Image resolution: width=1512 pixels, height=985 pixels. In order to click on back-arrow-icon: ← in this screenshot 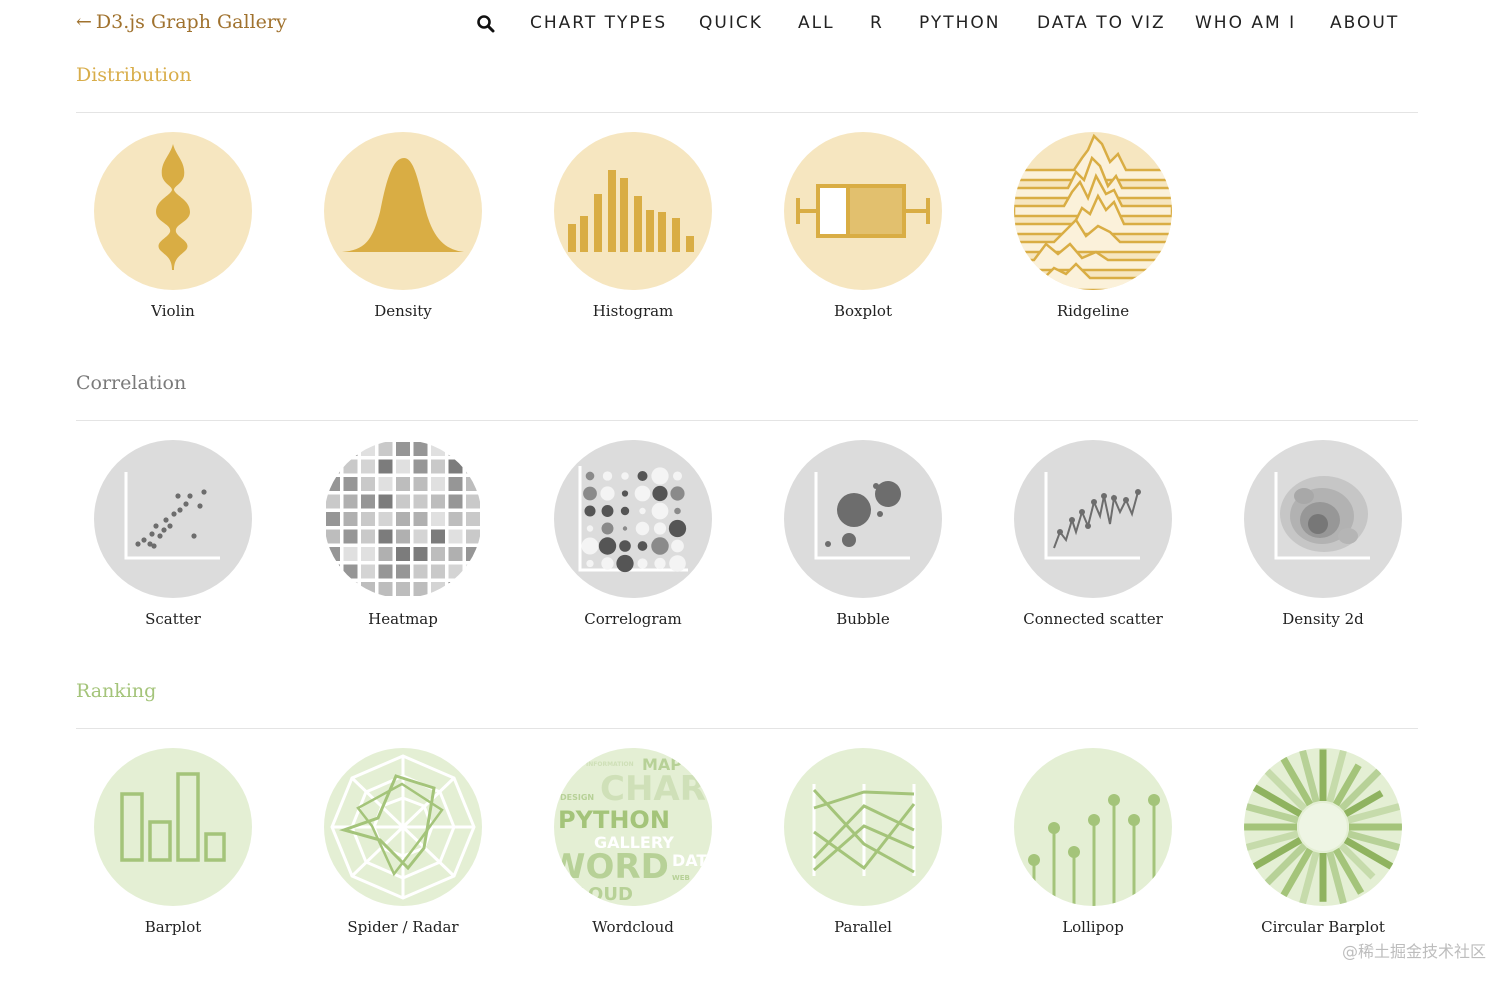, I will do `click(84, 22)`.